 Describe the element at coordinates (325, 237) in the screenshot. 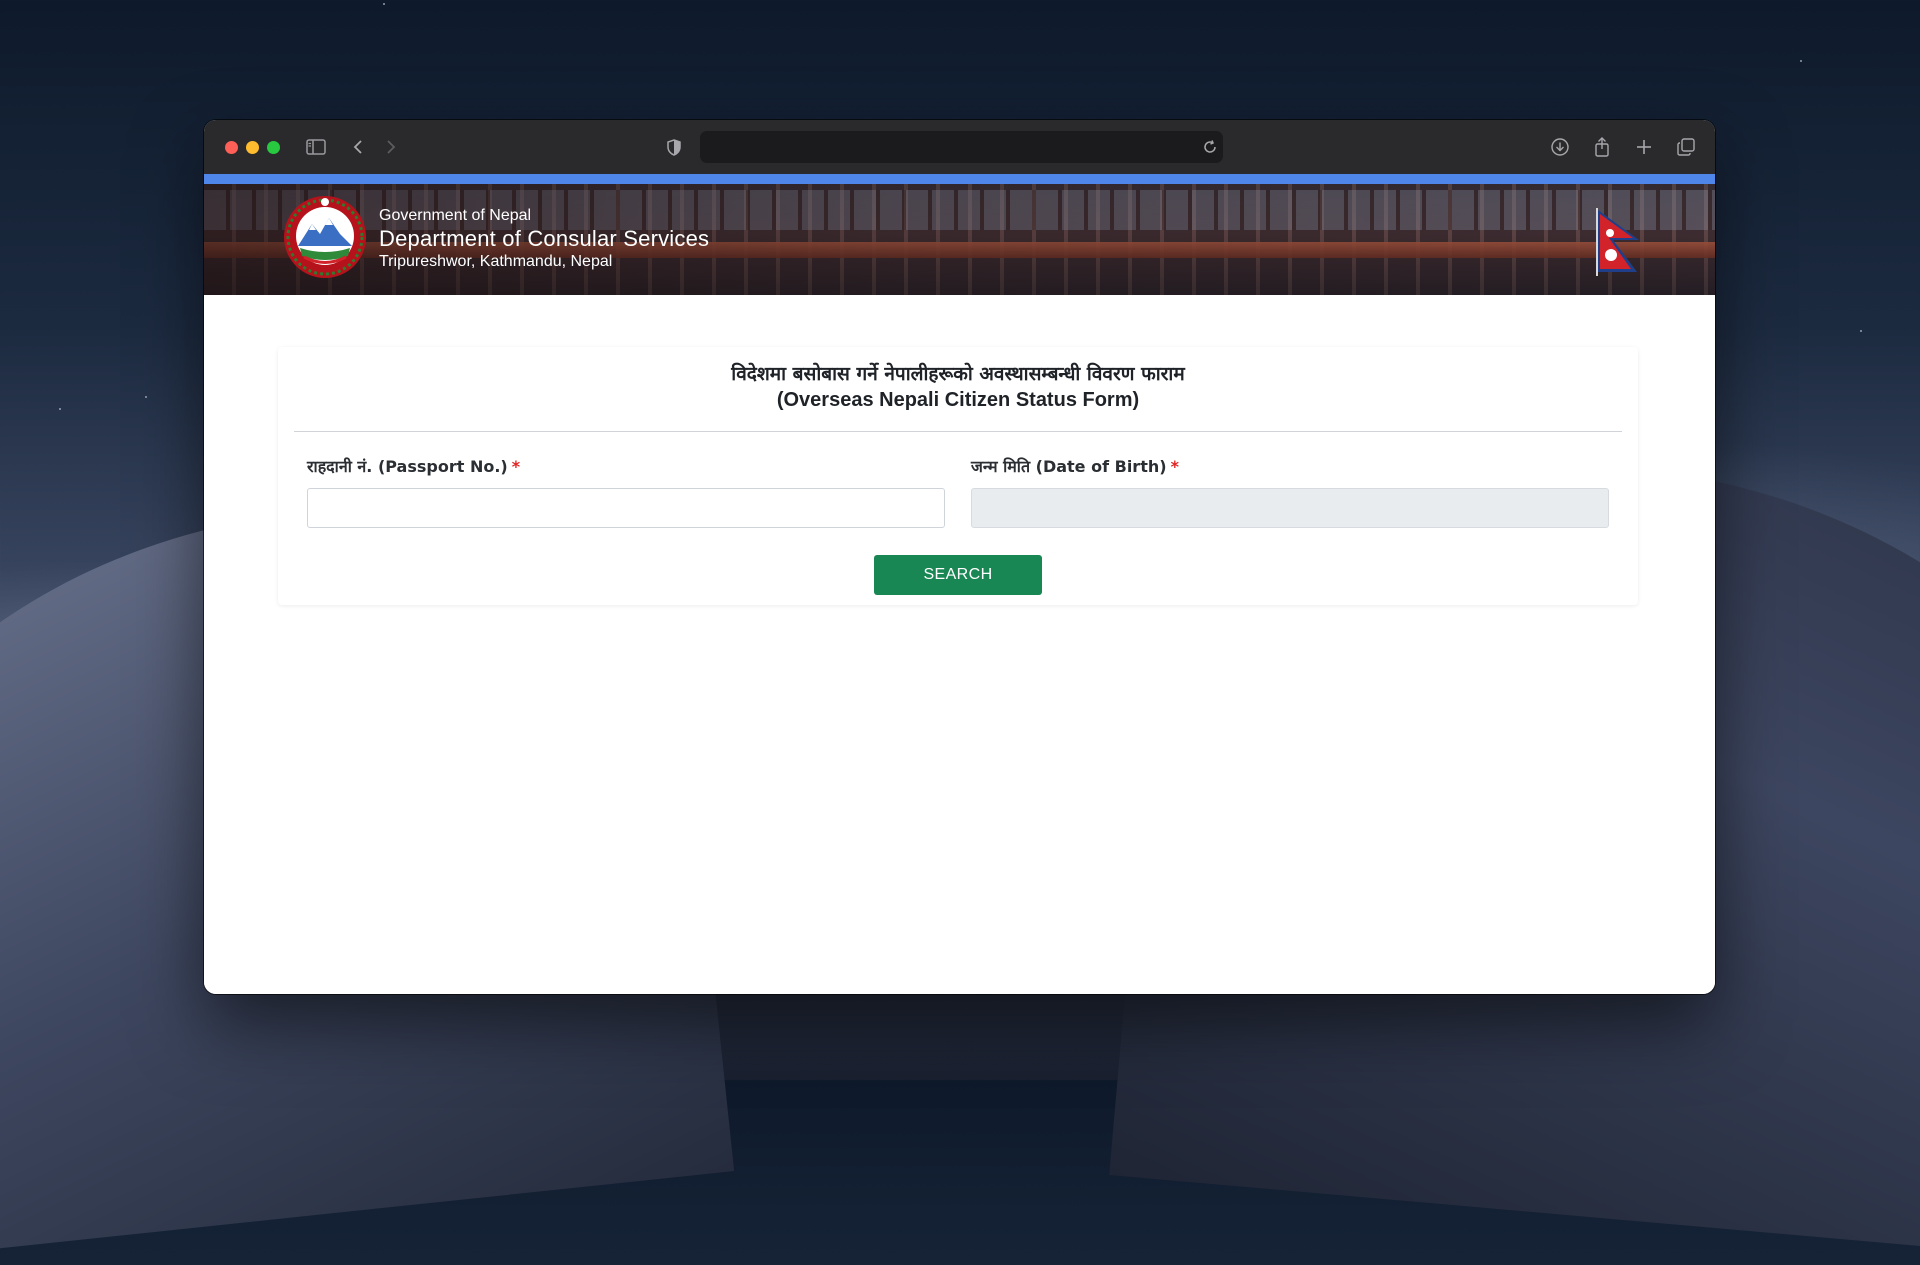

I see `nepal-emblem-logo` at that location.